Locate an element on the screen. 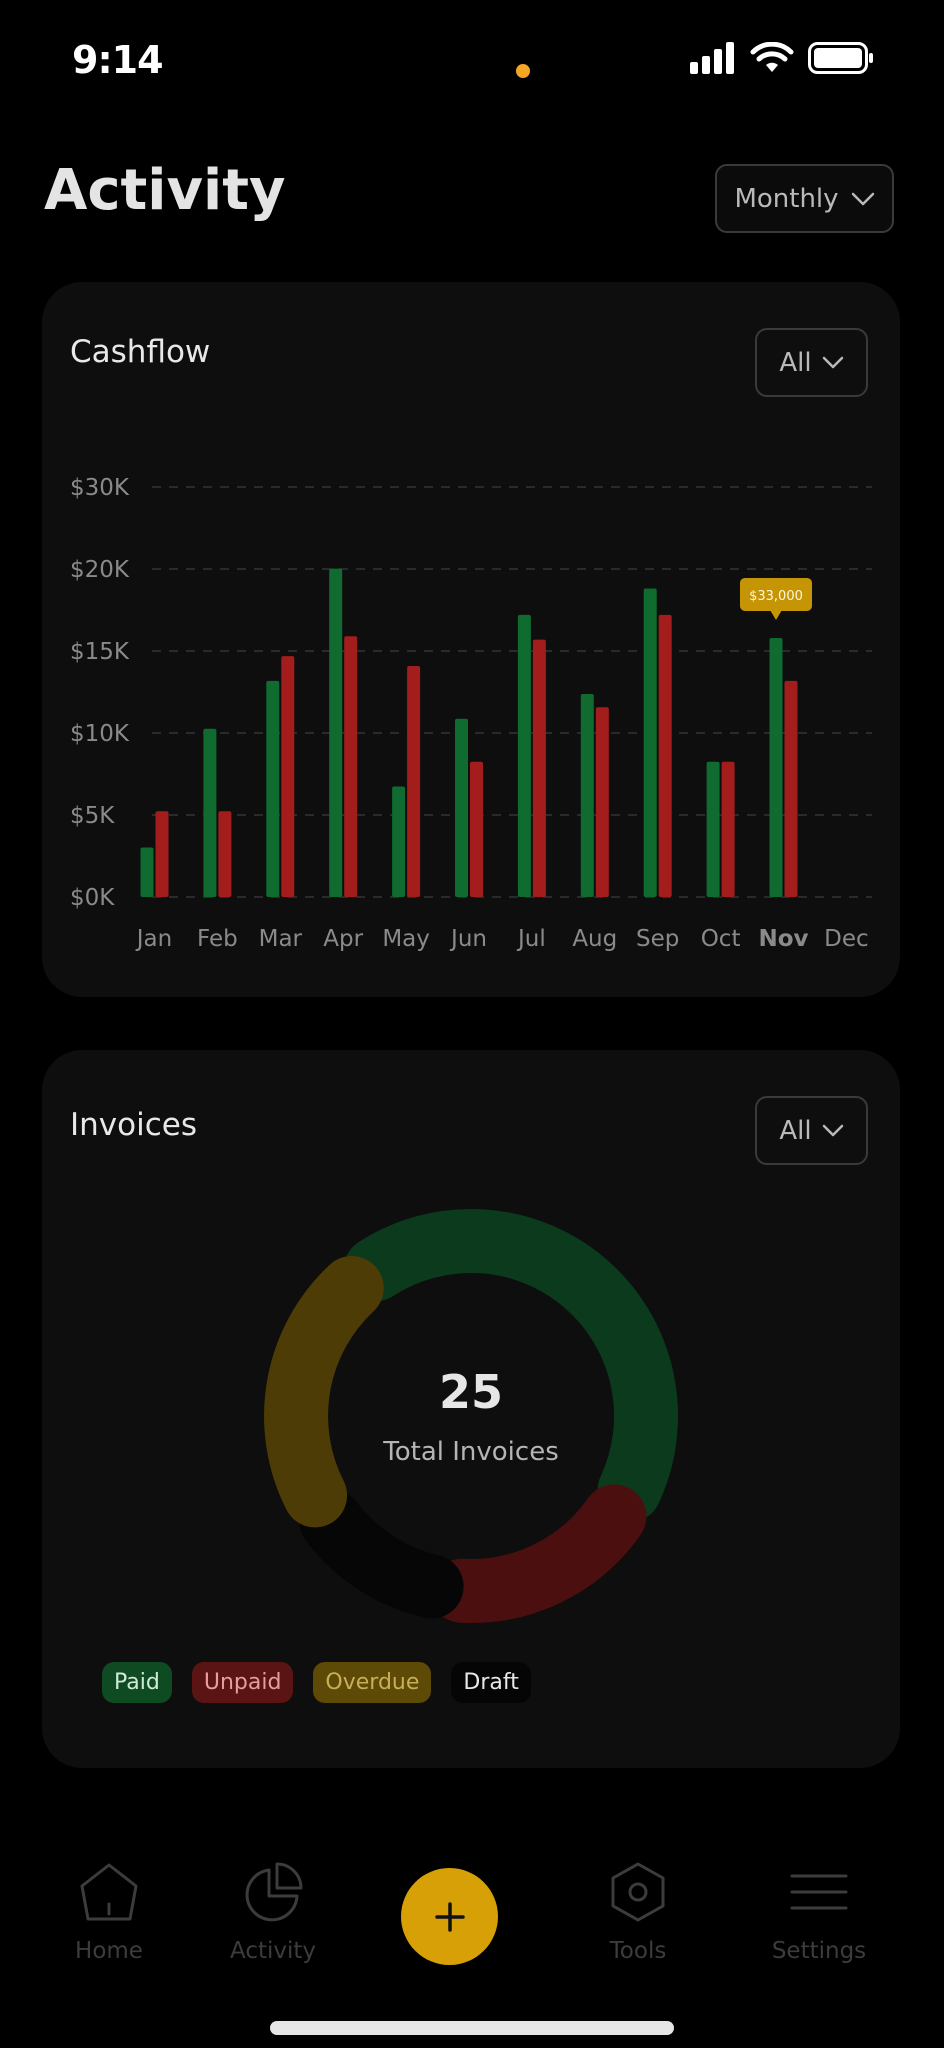 The image size is (944, 2048). y-tick-label: $0K is located at coordinates (92, 898).